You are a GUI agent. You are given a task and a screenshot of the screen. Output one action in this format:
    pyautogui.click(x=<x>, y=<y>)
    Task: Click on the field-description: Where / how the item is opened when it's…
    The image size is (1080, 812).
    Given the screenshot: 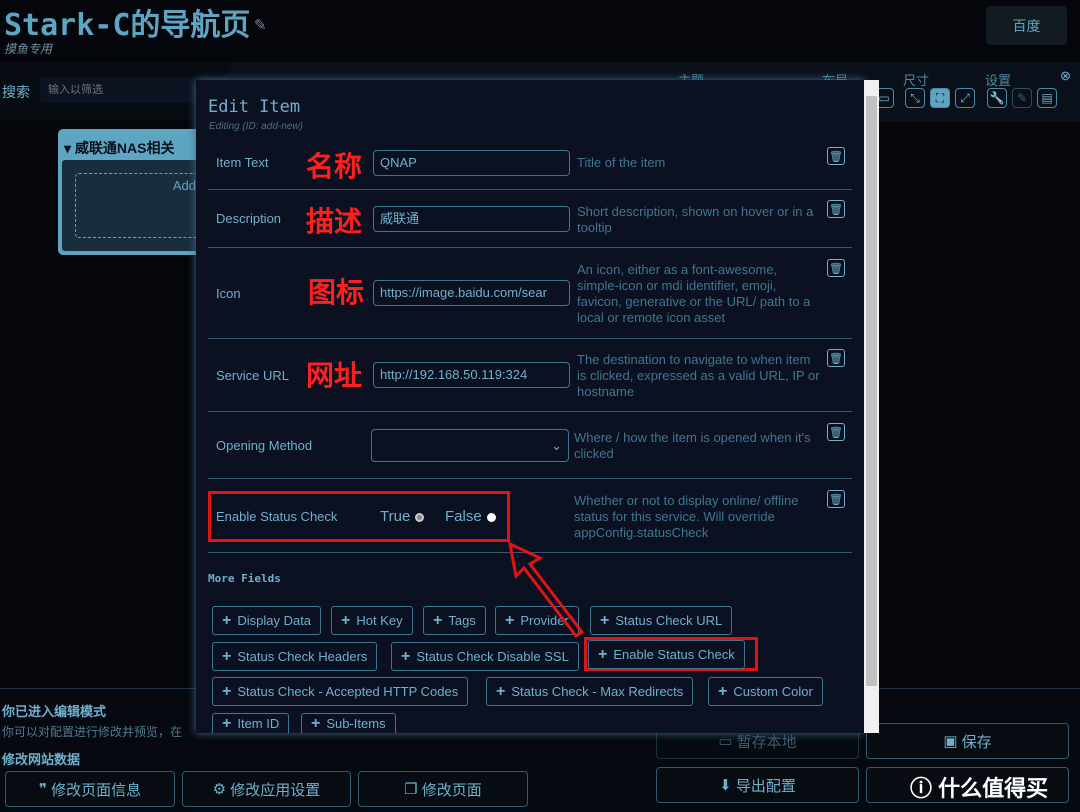 What is the action you would take?
    pyautogui.click(x=692, y=445)
    